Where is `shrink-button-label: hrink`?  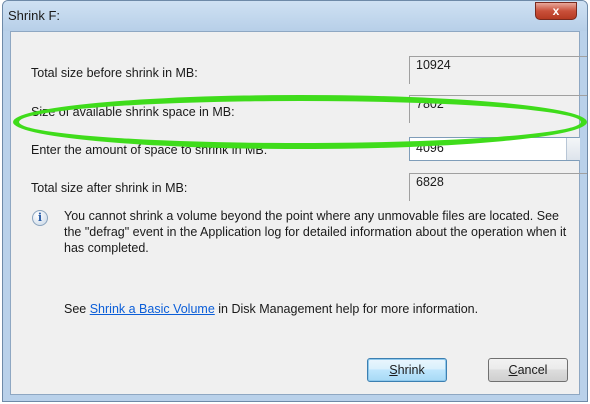
shrink-button-label: hrink is located at coordinates (411, 370).